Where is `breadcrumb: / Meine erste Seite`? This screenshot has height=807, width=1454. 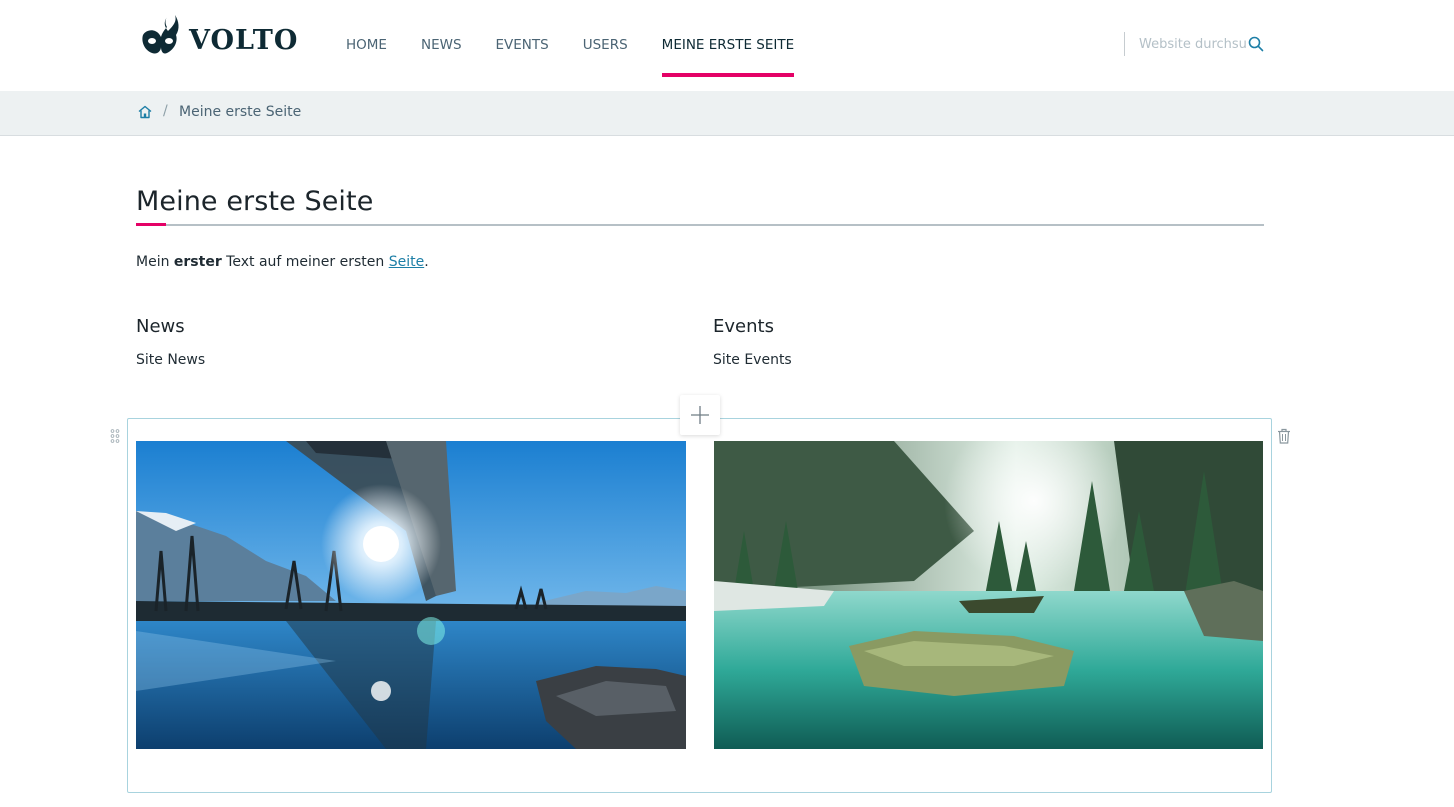
breadcrumb: / Meine erste Seite is located at coordinates (727, 113).